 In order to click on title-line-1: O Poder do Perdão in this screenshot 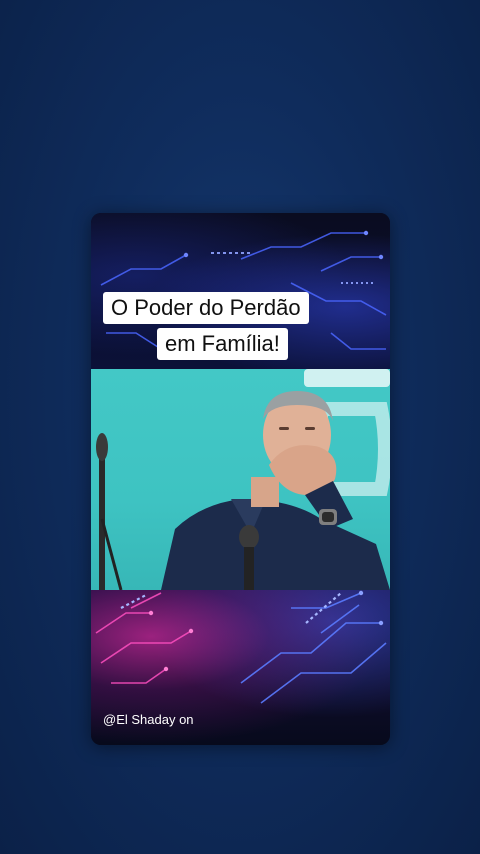, I will do `click(206, 308)`.